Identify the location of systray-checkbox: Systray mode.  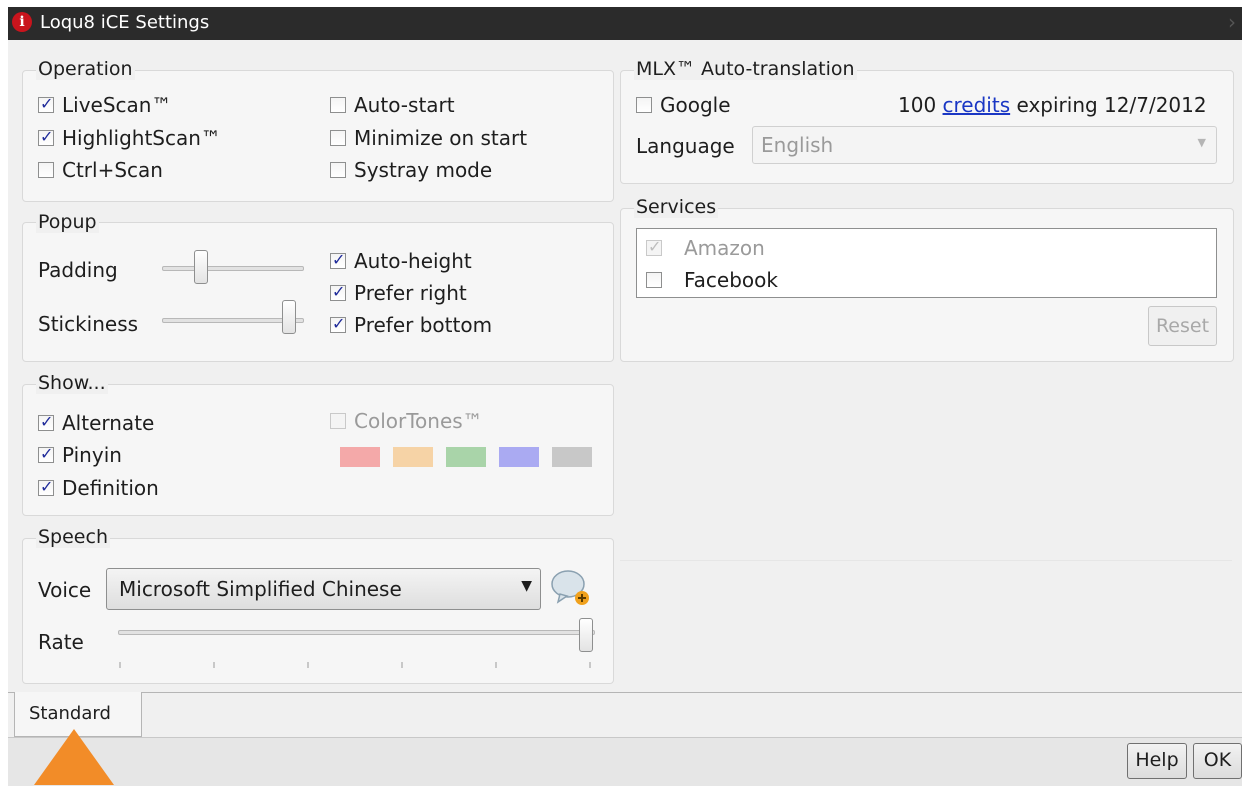
(411, 170).